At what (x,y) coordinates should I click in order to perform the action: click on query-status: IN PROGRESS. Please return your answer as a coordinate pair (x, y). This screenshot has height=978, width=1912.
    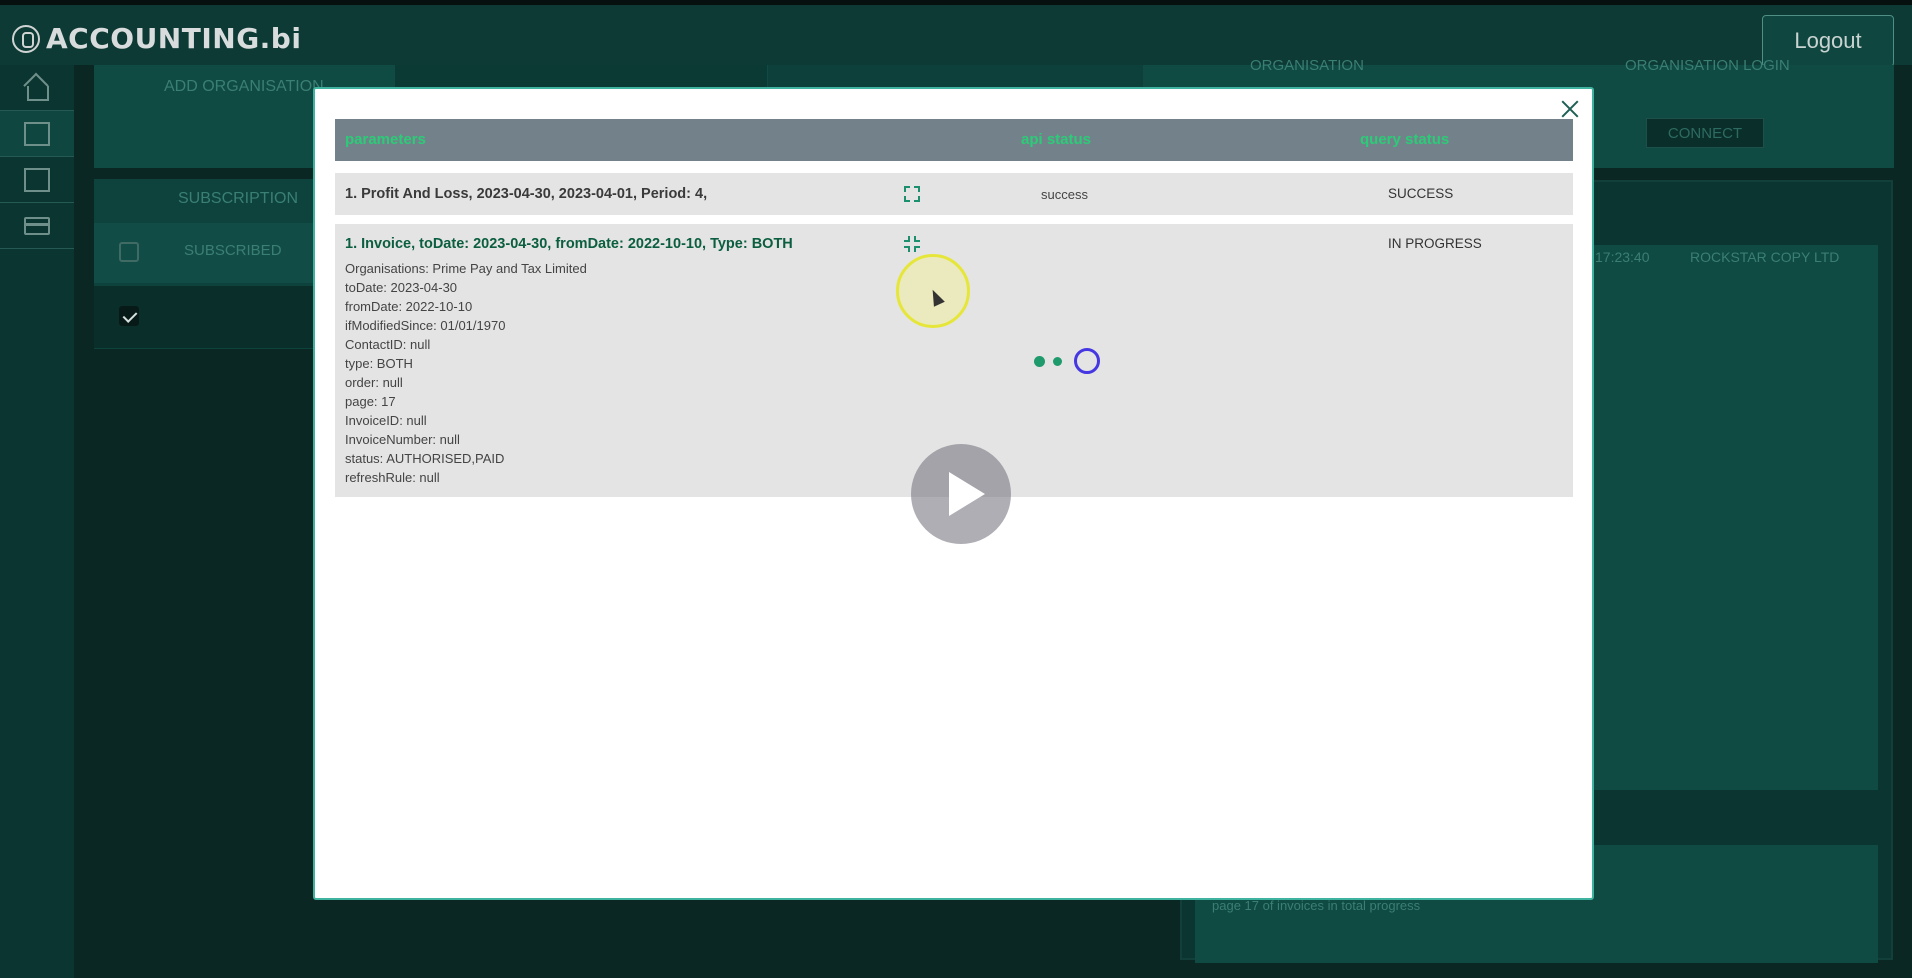
    Looking at the image, I should click on (1435, 243).